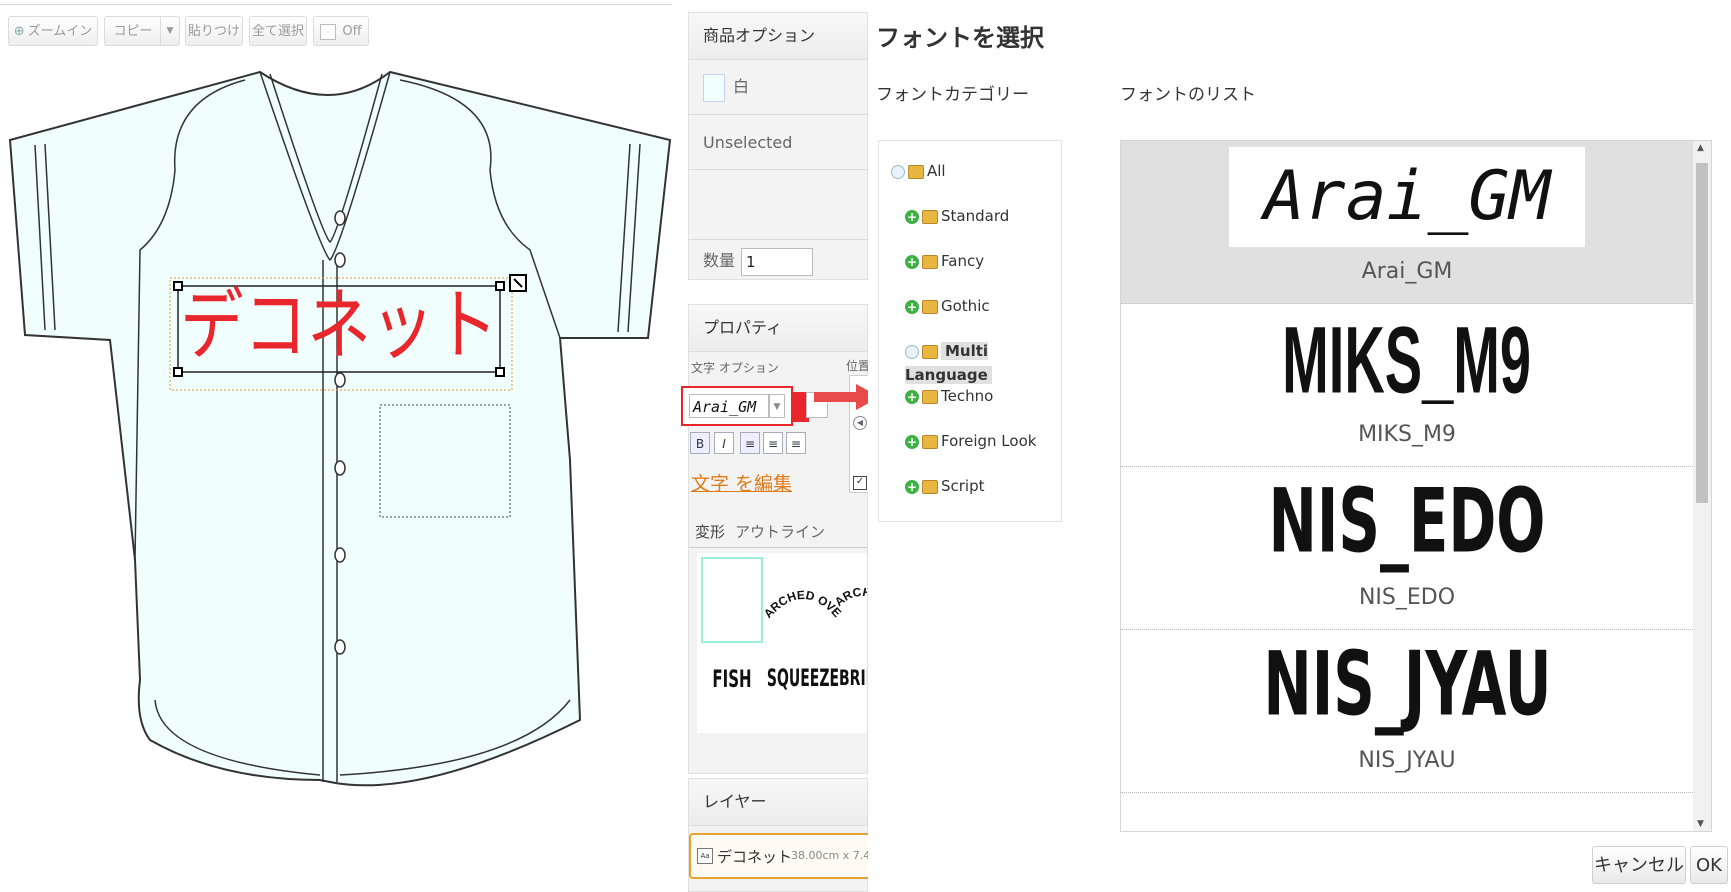 This screenshot has height=892, width=1731. I want to click on rotate-handle-icon, so click(518, 283).